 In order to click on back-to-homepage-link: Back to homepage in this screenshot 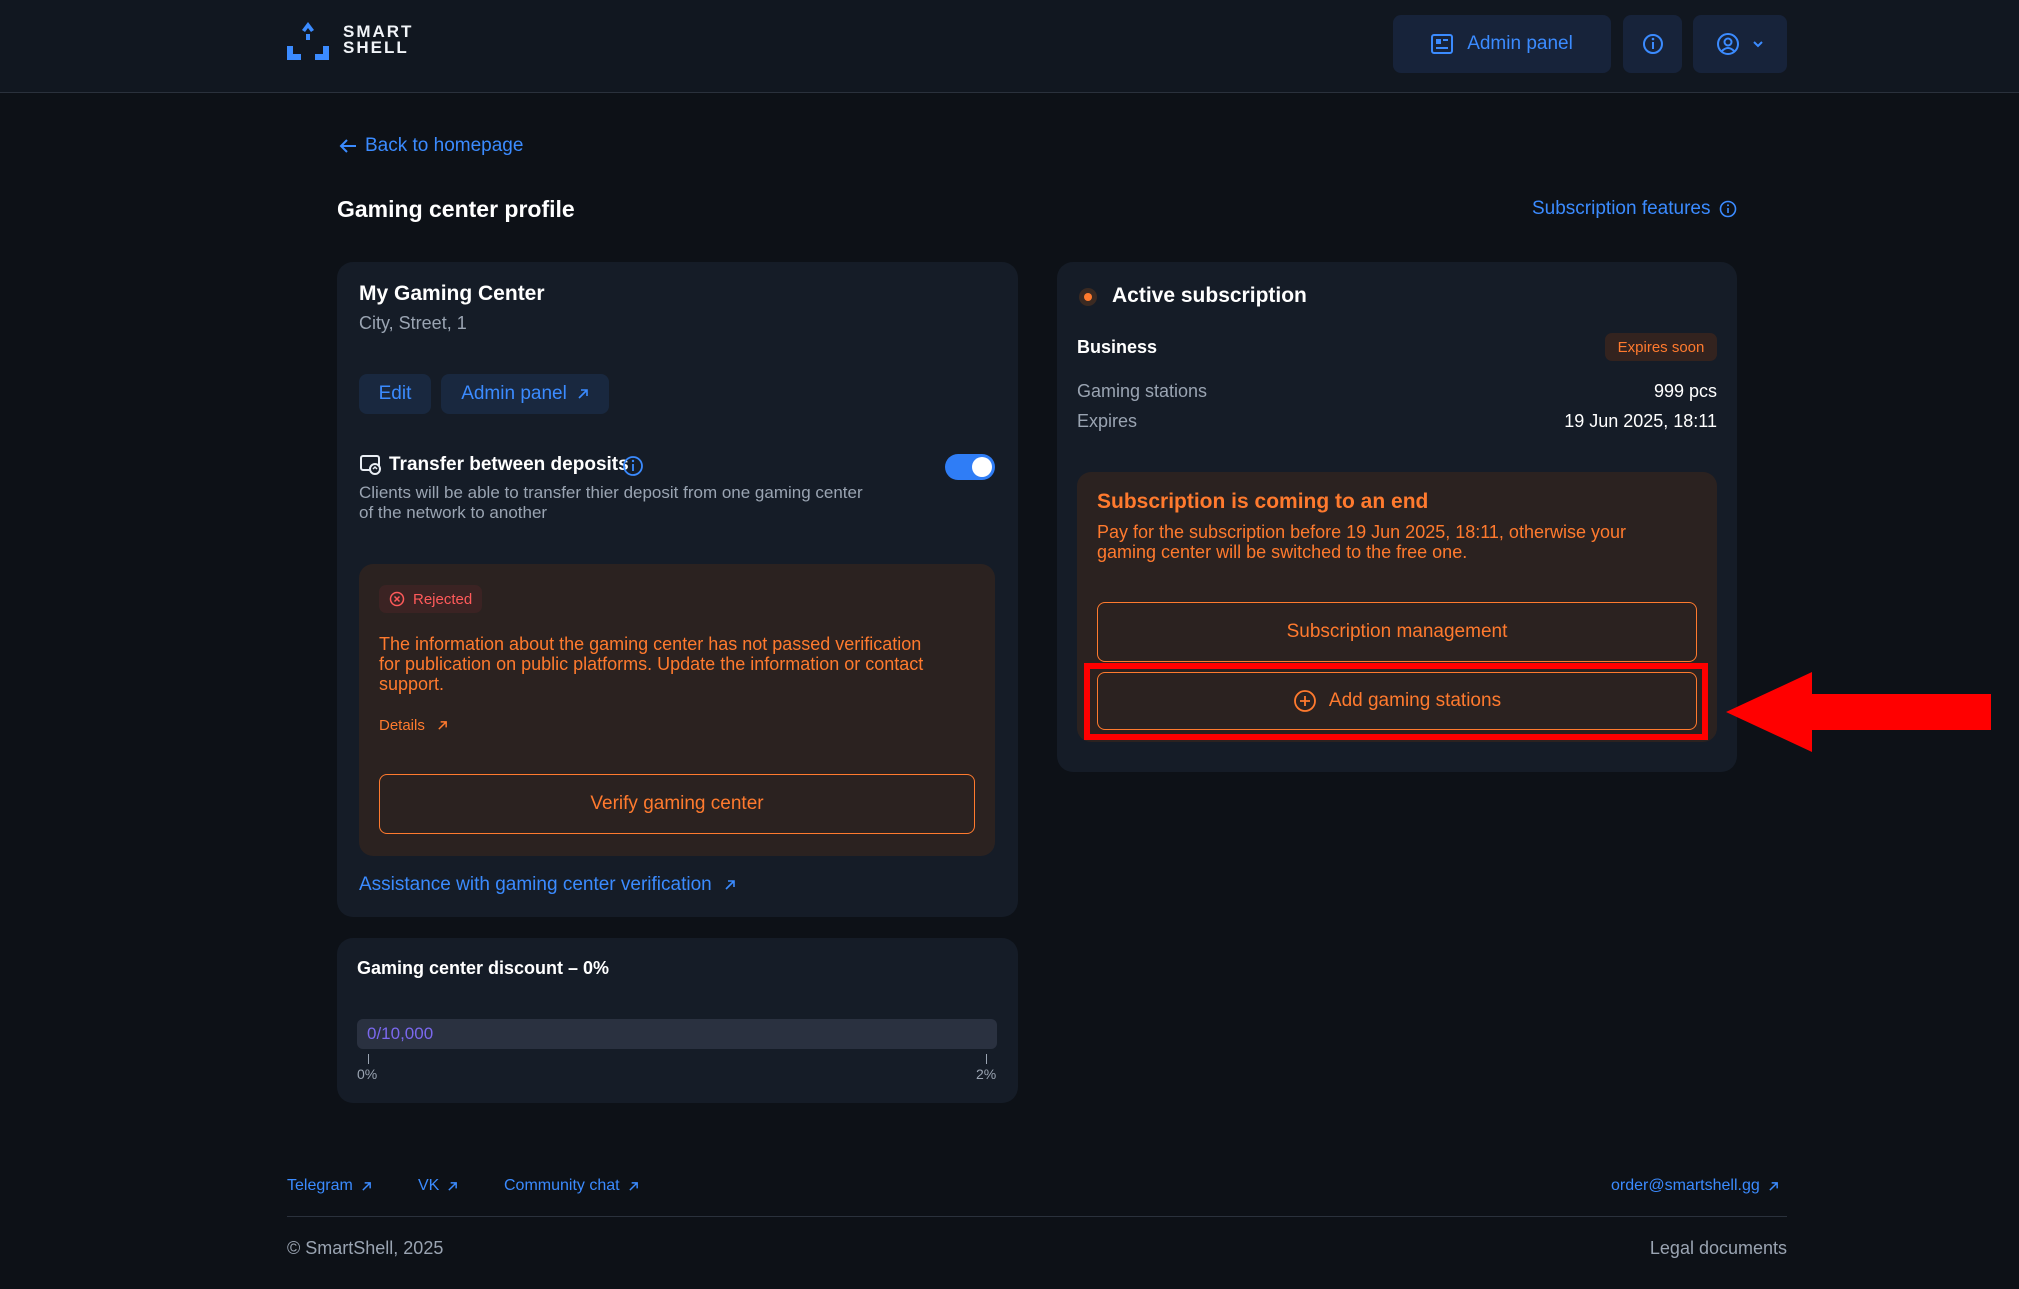, I will do `click(431, 146)`.